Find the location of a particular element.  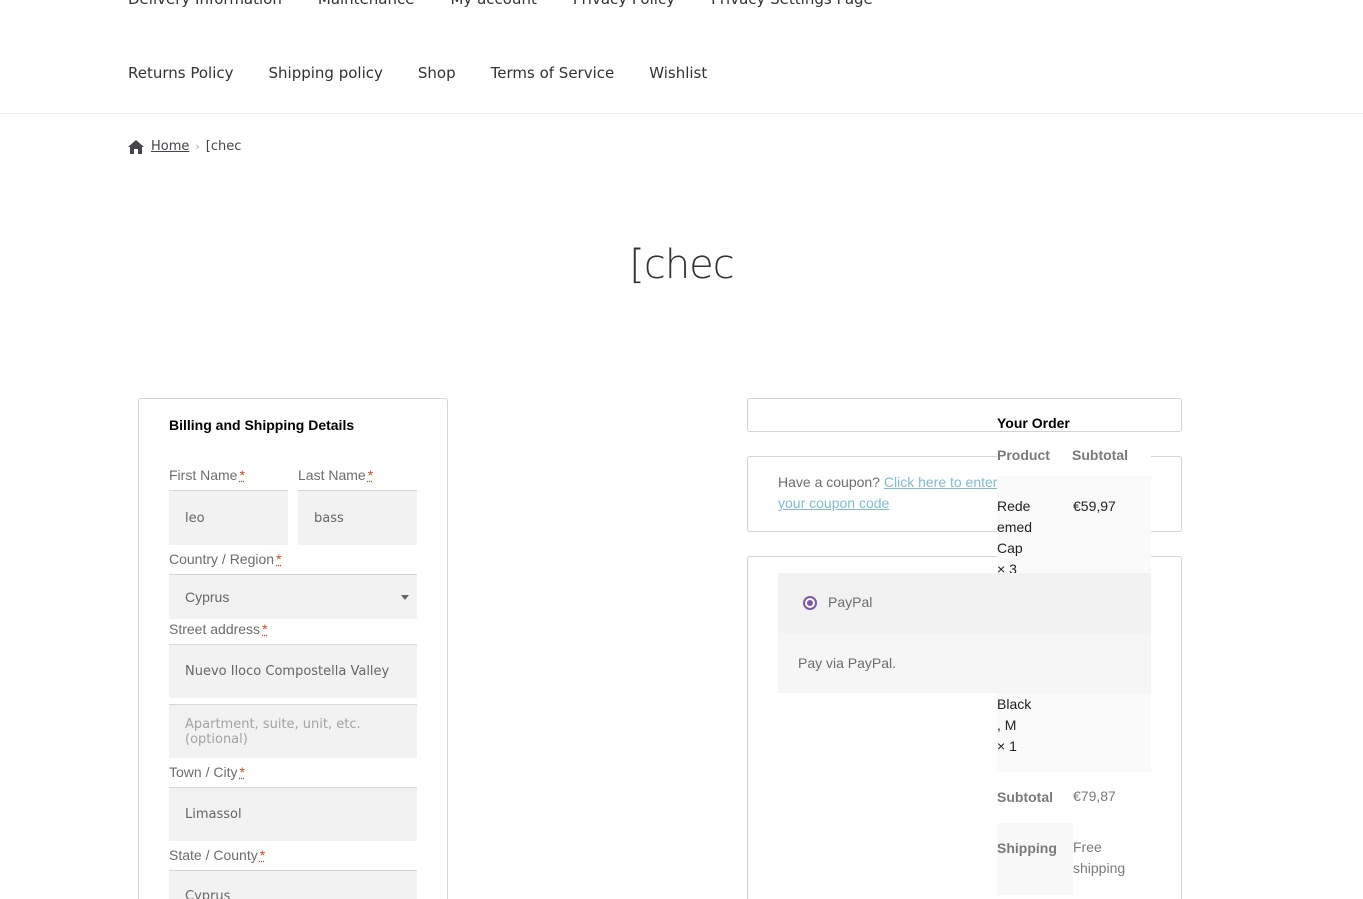

first-name-field: leo is located at coordinates (228, 517).